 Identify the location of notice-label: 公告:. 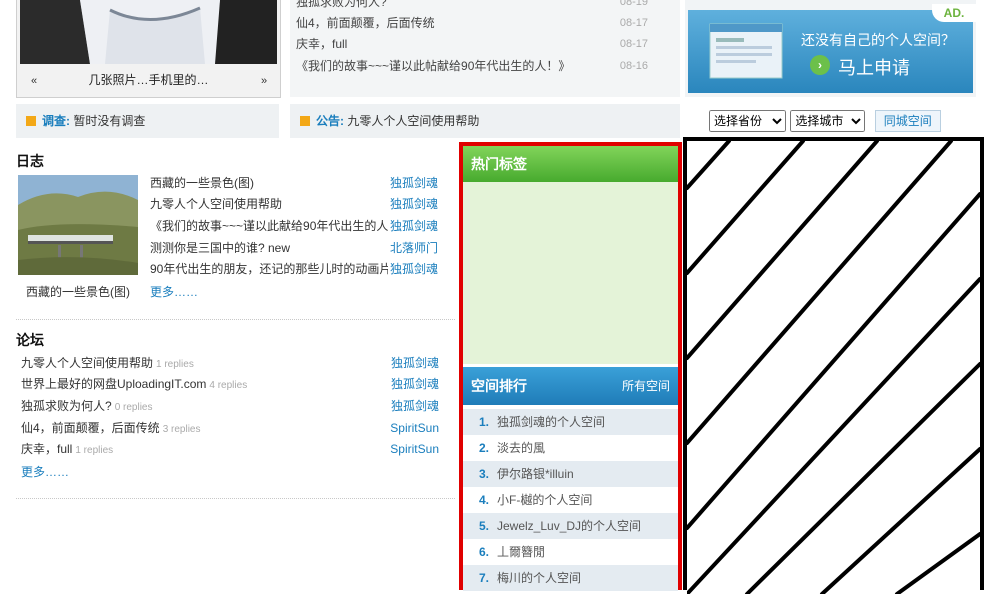
(330, 121).